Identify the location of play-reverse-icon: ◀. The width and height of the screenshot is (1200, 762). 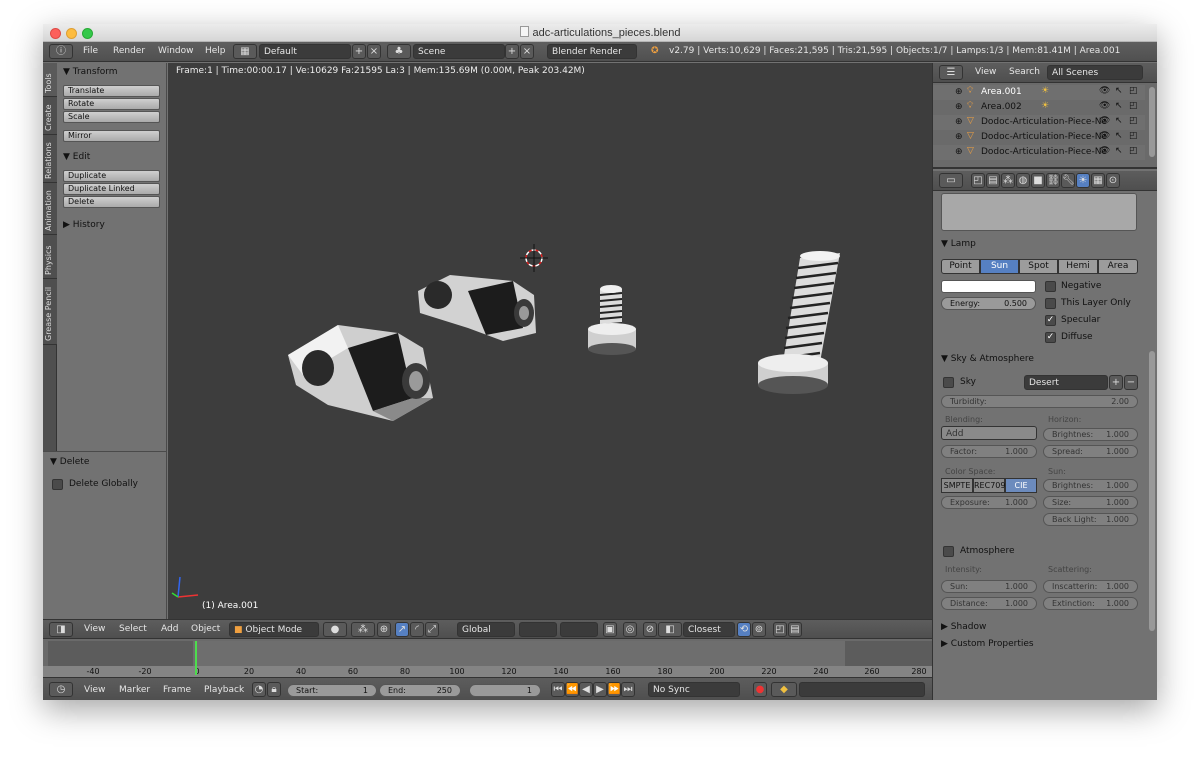
(586, 689).